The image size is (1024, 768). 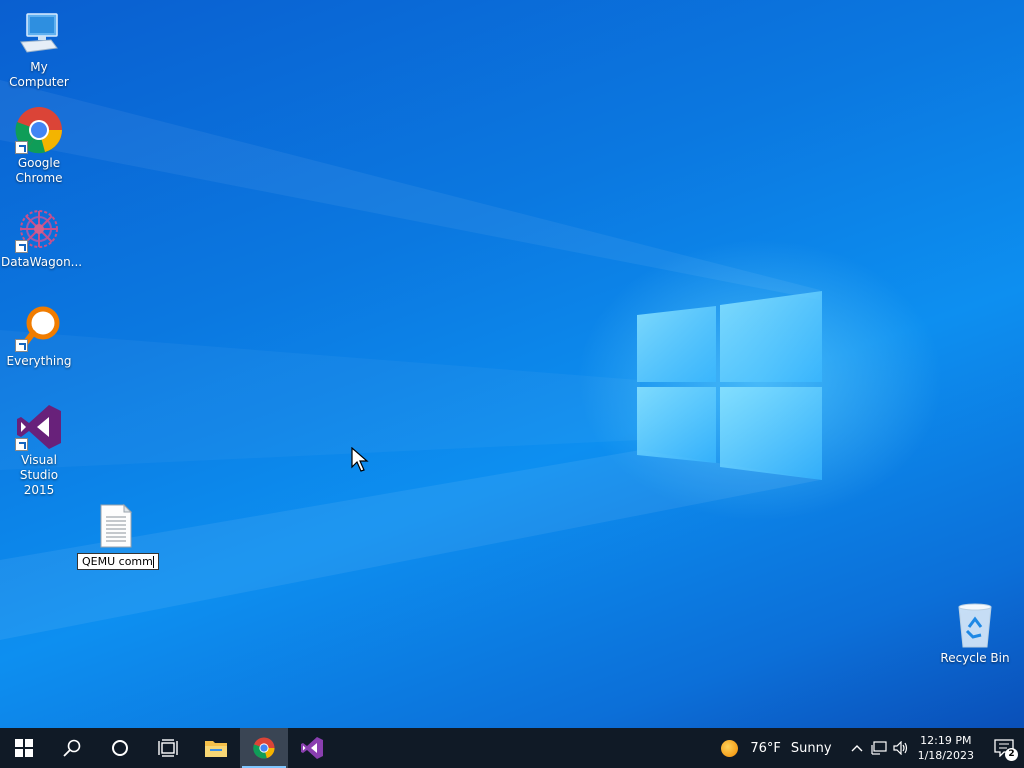 I want to click on desktop-file-qemu, so click(x=116, y=525).